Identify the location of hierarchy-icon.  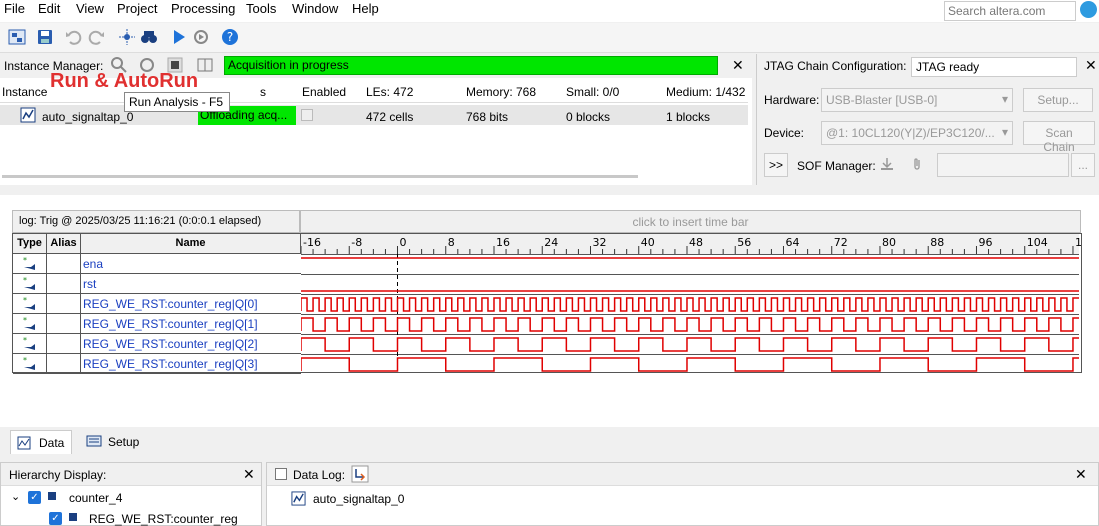
(17, 37).